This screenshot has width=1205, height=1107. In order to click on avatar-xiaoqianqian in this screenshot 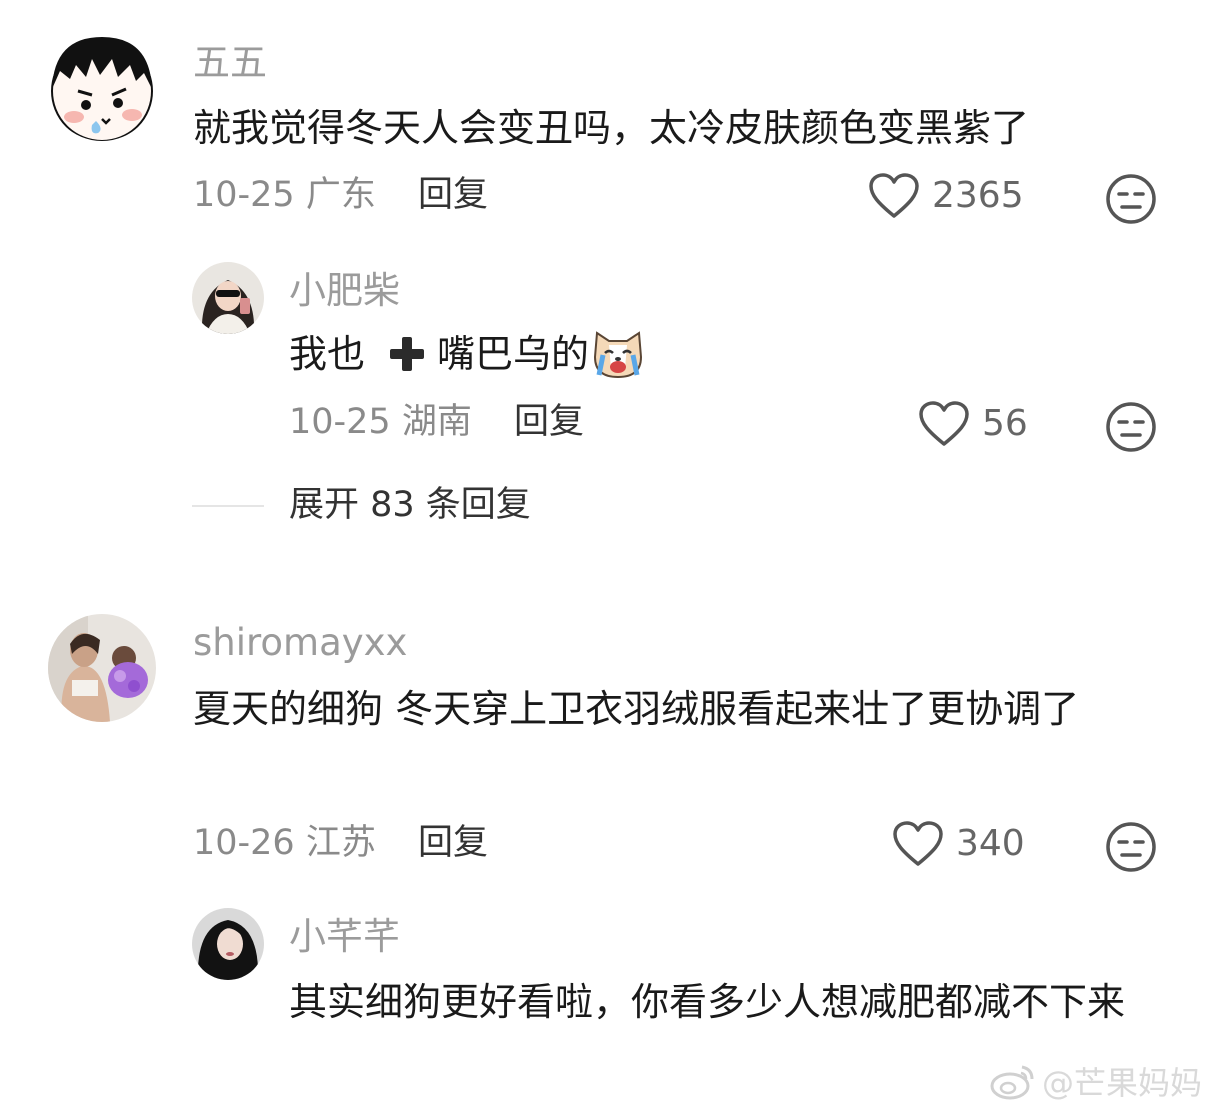, I will do `click(228, 944)`.